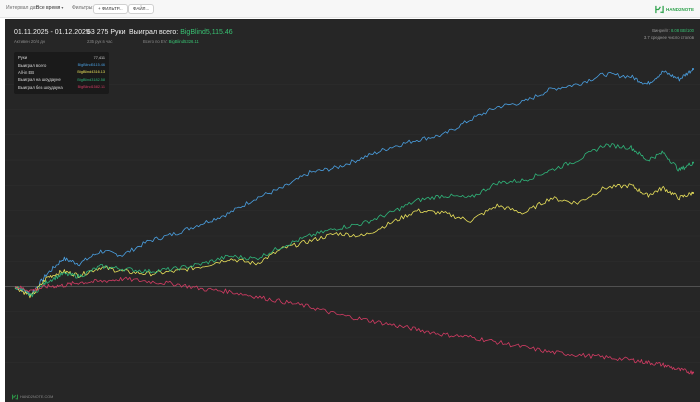  I want to click on legend-label: Выиграл без шоудауна, so click(40, 87).